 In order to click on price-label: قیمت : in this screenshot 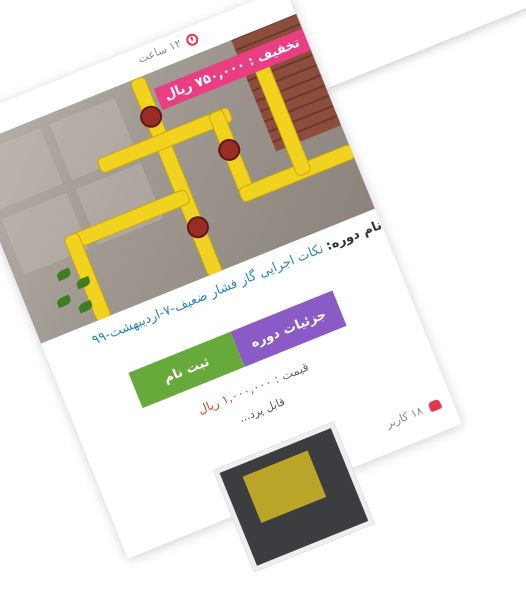, I will do `click(291, 373)`.